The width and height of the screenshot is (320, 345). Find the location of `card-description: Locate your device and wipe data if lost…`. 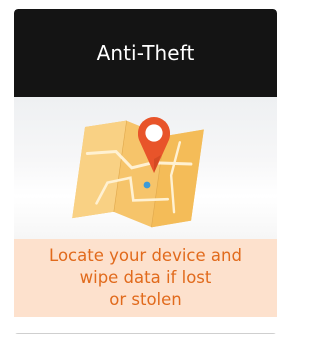

card-description: Locate your device and wipe data if lost… is located at coordinates (145, 277).